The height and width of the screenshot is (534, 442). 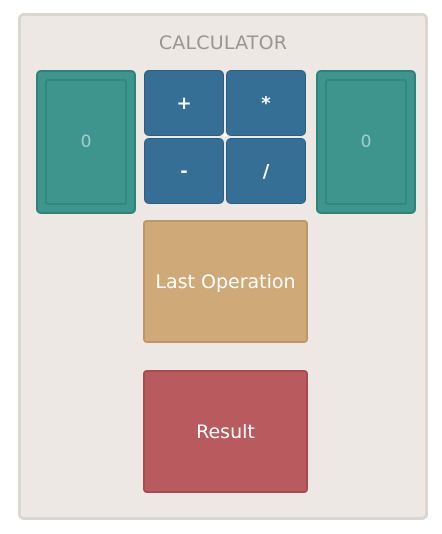 I want to click on right-operand-button: 0, so click(x=366, y=142).